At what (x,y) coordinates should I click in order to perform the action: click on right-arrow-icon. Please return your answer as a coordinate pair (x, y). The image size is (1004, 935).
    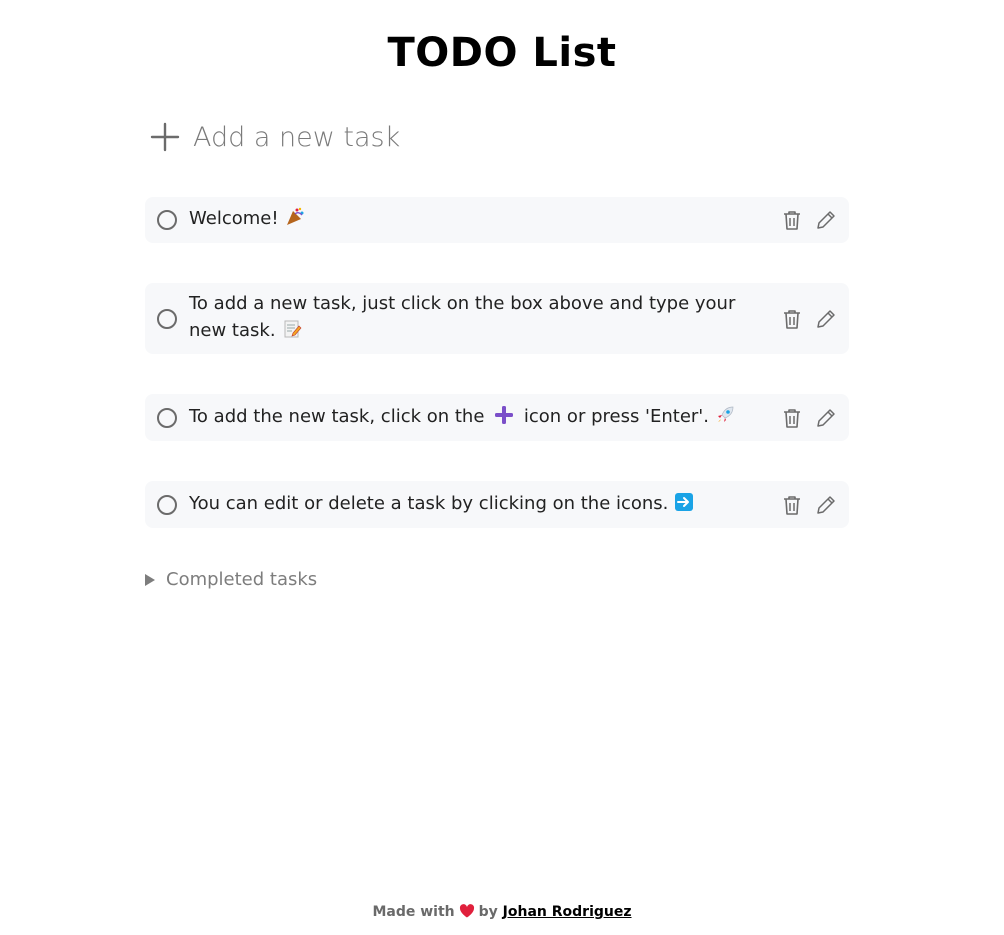
    Looking at the image, I should click on (684, 506).